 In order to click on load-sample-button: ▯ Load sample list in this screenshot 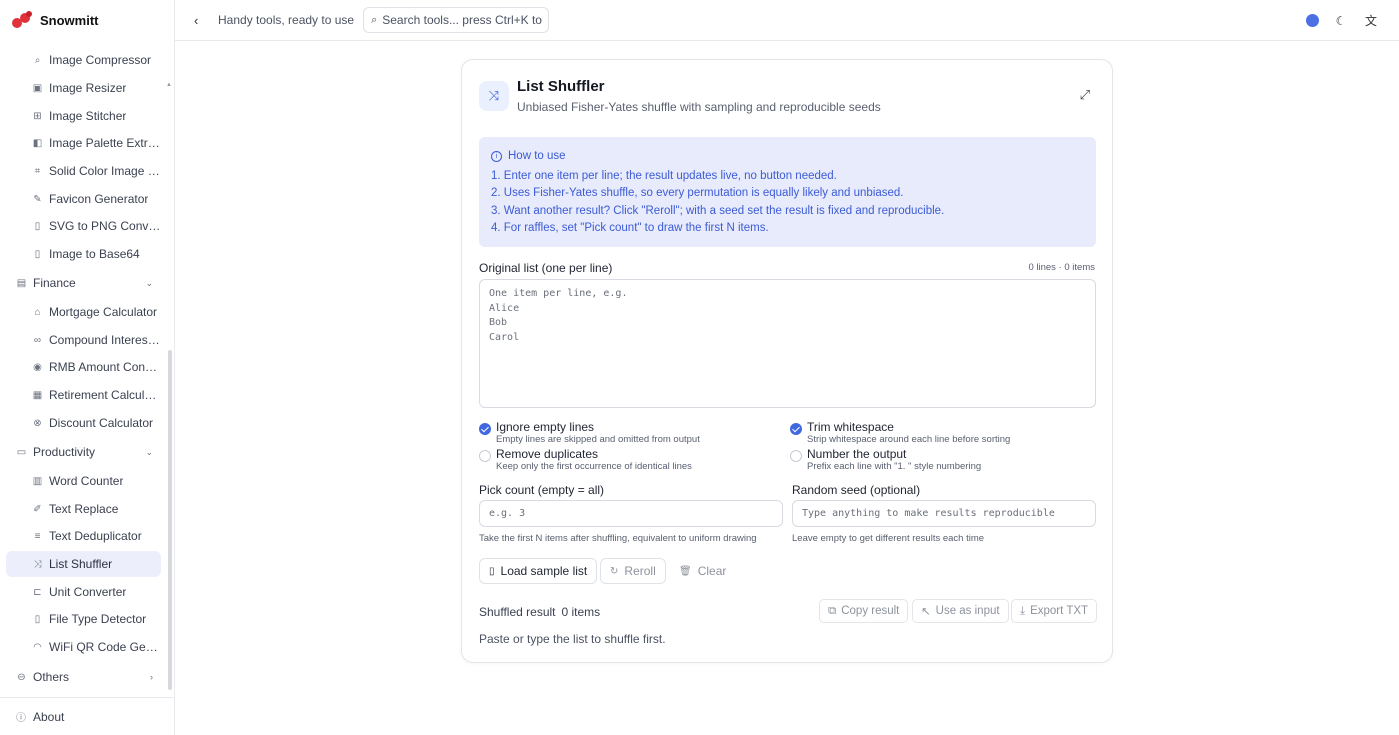, I will do `click(538, 571)`.